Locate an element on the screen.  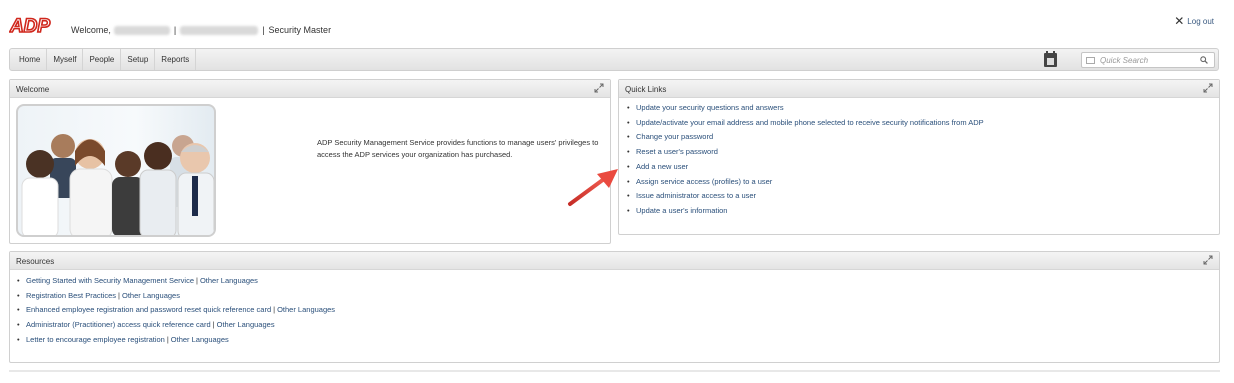
resource-link: Registration Best Practices is located at coordinates (71, 295).